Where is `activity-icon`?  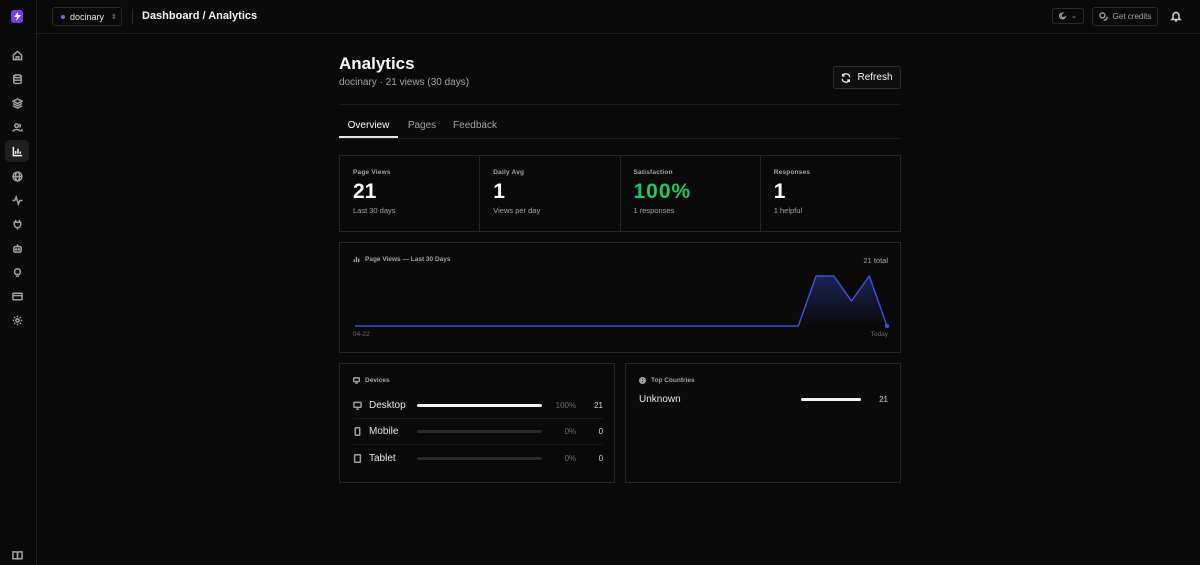 activity-icon is located at coordinates (17, 200).